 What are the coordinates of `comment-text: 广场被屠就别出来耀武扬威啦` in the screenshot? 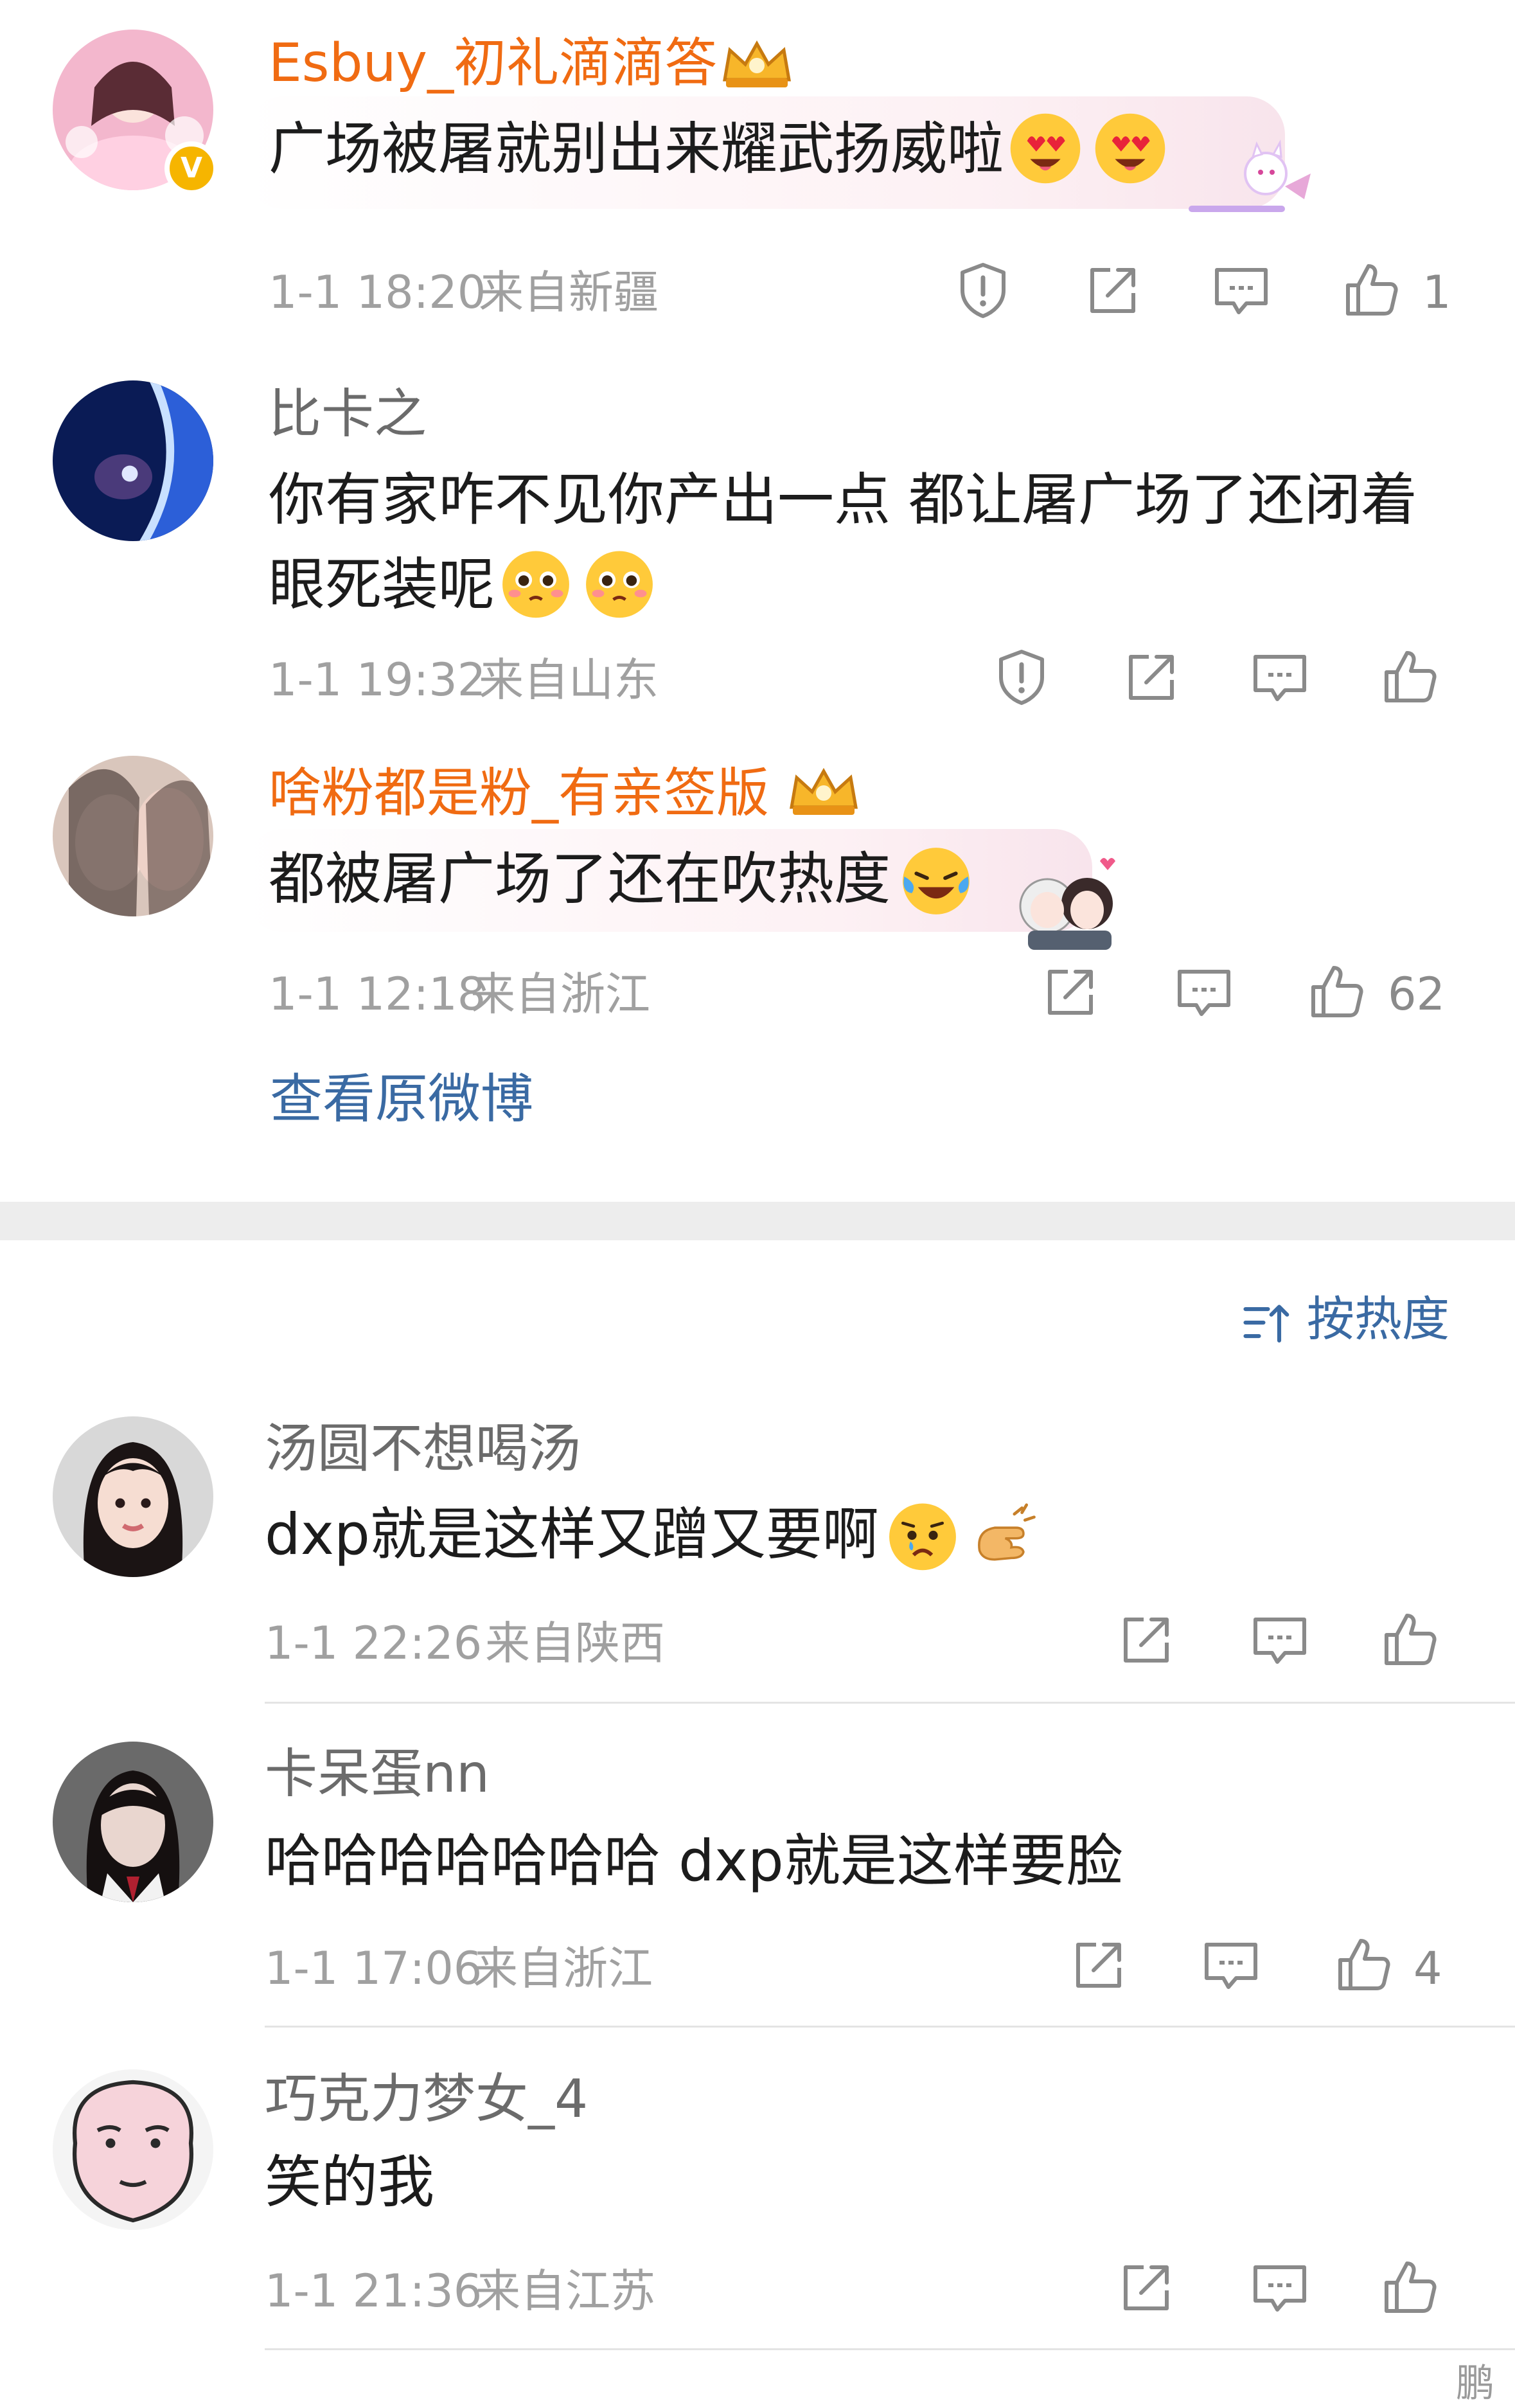 It's located at (637, 149).